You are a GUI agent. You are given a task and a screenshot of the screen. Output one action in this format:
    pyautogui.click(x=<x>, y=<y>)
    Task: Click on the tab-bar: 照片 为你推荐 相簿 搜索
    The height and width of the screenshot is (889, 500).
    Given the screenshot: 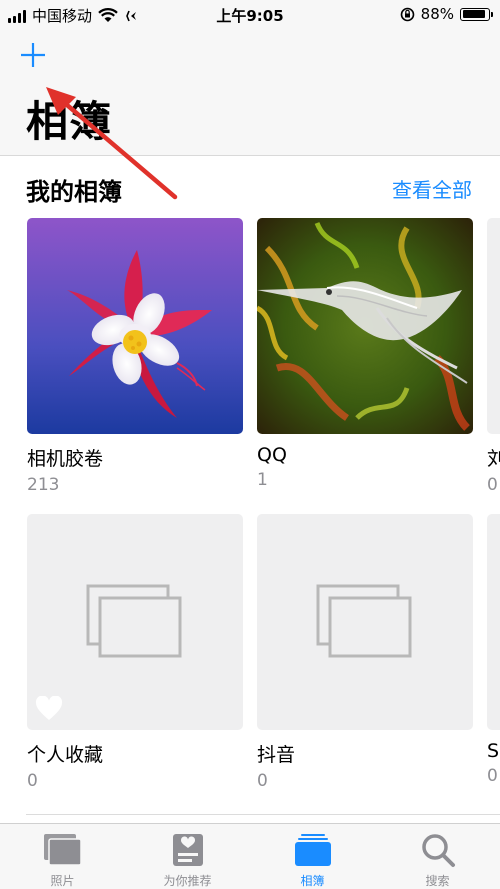 What is the action you would take?
    pyautogui.click(x=250, y=856)
    